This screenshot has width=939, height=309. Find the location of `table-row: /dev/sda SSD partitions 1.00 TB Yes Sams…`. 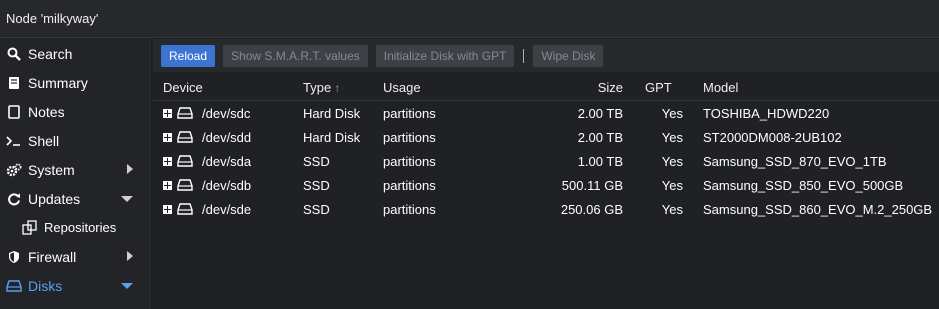

table-row: /dev/sda SSD partitions 1.00 TB Yes Sams… is located at coordinates (546, 161).